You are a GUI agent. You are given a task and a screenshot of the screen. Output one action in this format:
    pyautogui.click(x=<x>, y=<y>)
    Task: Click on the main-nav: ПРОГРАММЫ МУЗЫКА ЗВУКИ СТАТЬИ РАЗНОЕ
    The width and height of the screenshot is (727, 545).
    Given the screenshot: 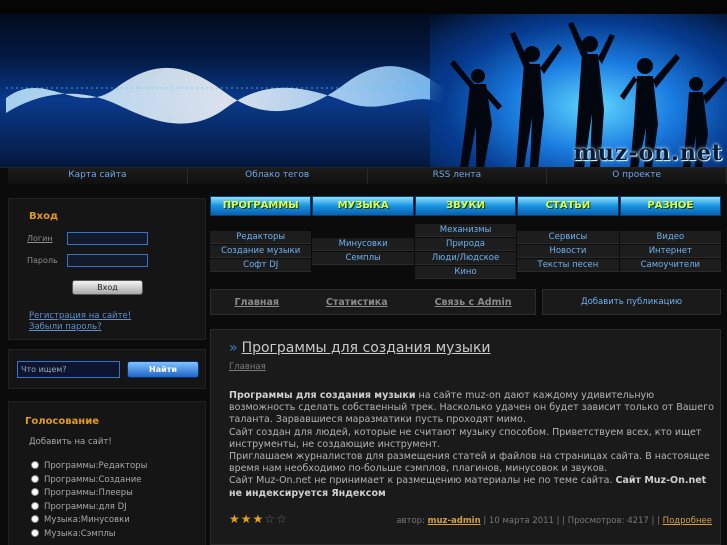 What is the action you would take?
    pyautogui.click(x=466, y=206)
    